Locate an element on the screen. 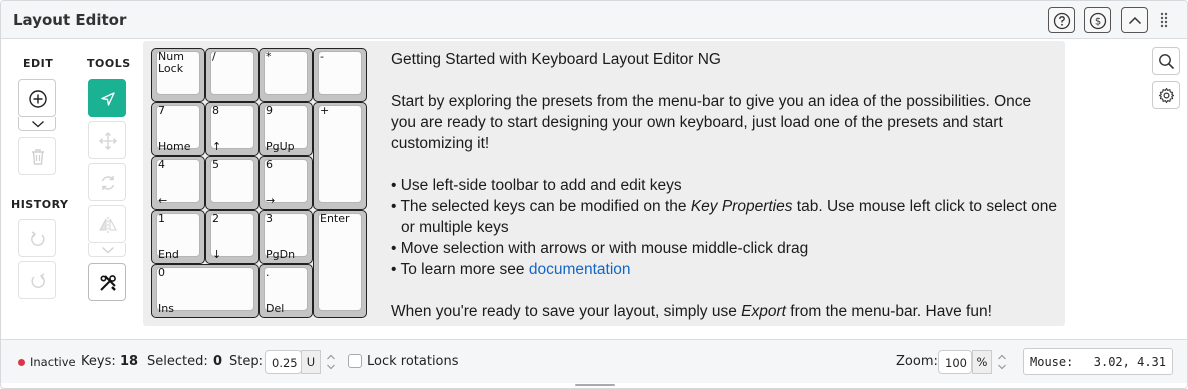 The image size is (1188, 389). key-1-end: 1 End is located at coordinates (178, 237).